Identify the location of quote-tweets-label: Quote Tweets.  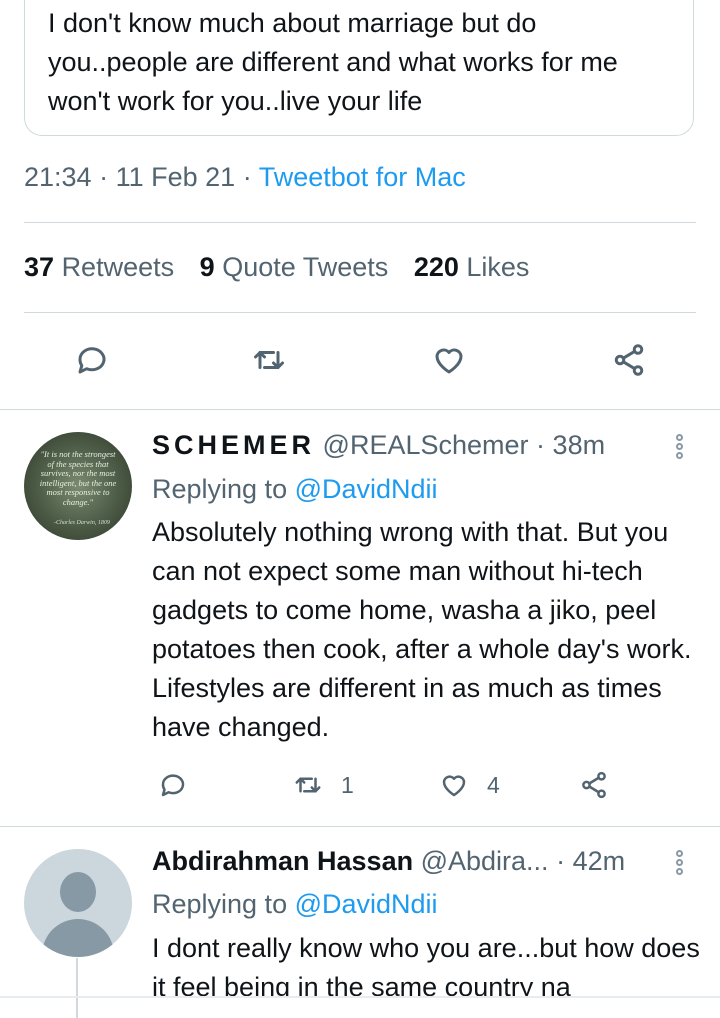
(305, 267).